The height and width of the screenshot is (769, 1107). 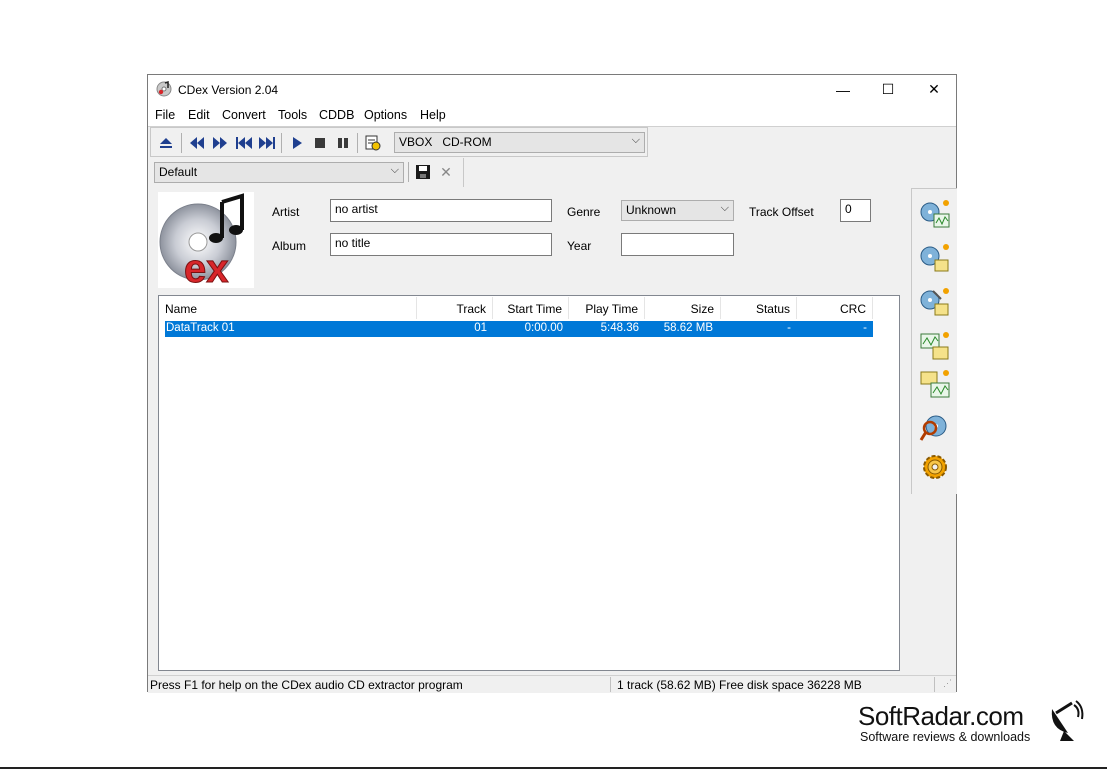 What do you see at coordinates (534, 309) in the screenshot?
I see `column-label: Start Time` at bounding box center [534, 309].